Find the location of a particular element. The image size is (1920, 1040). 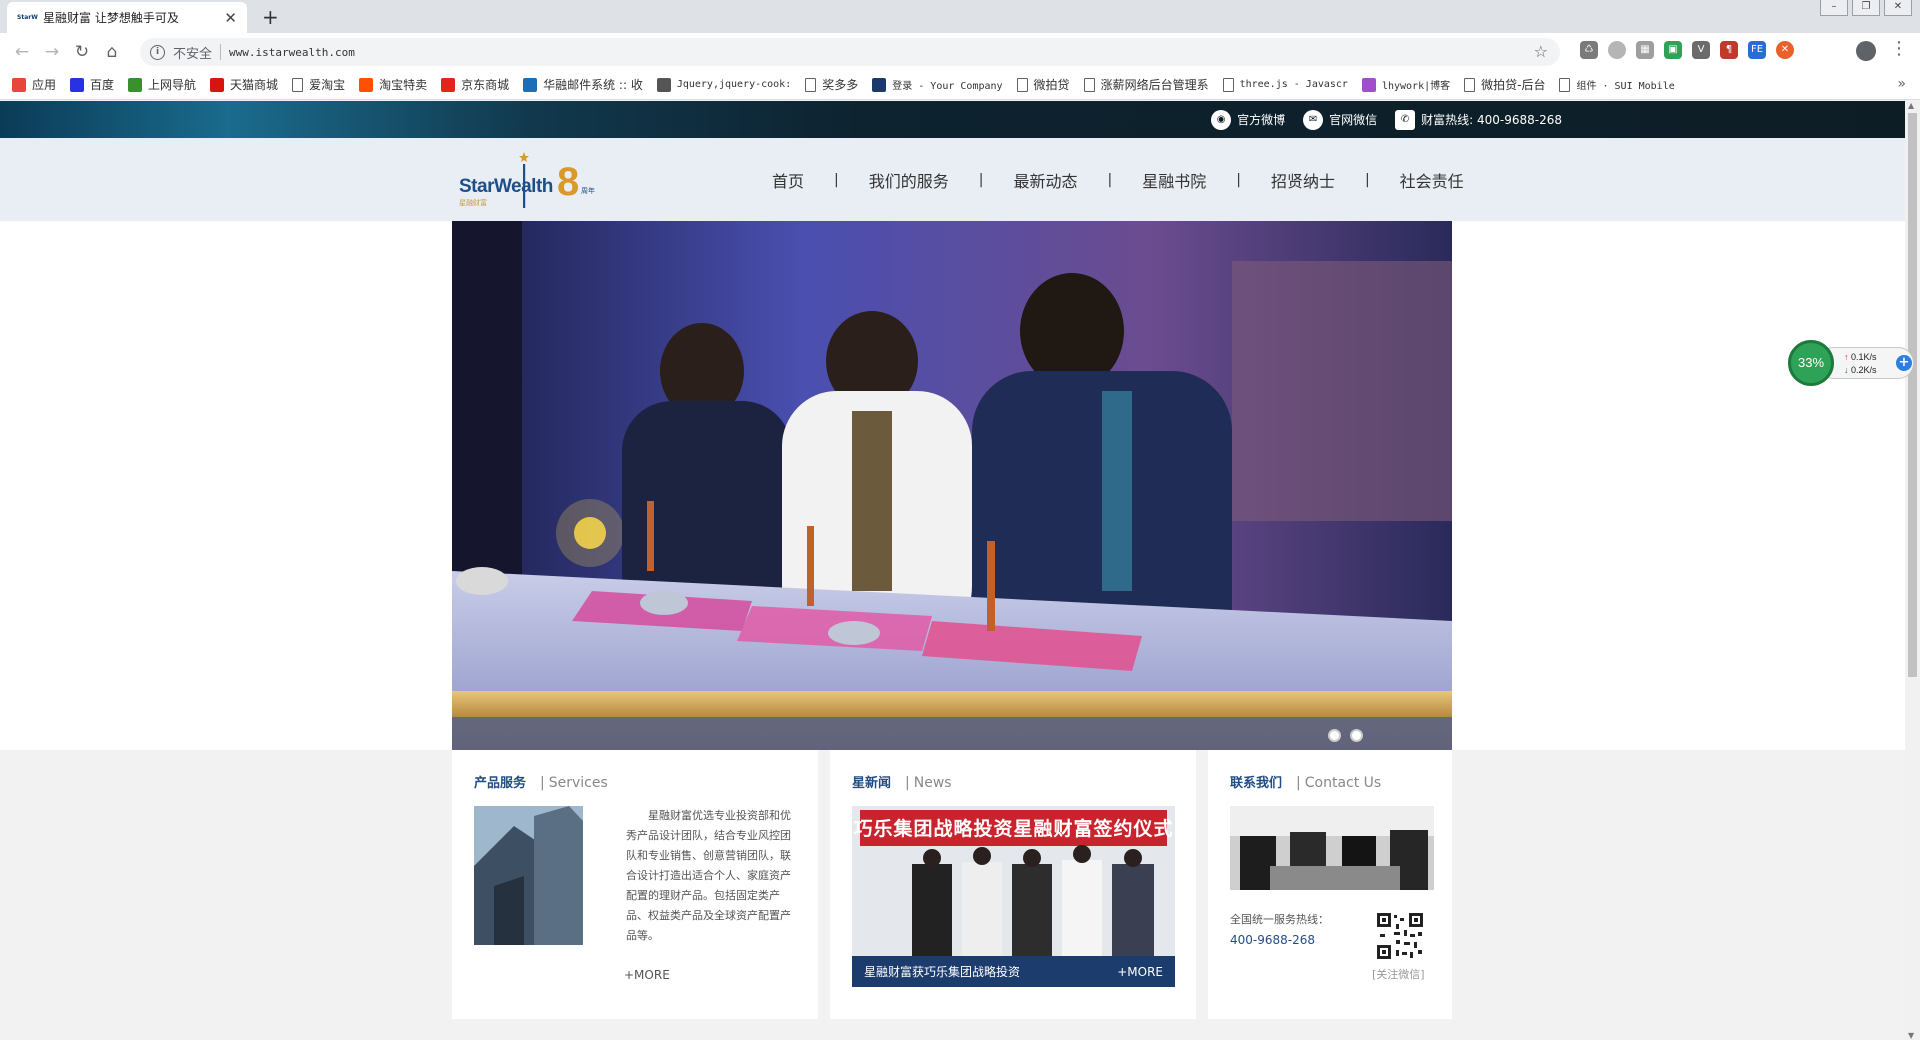

bookmark-label: three.js - Javascr is located at coordinates (1293, 84).